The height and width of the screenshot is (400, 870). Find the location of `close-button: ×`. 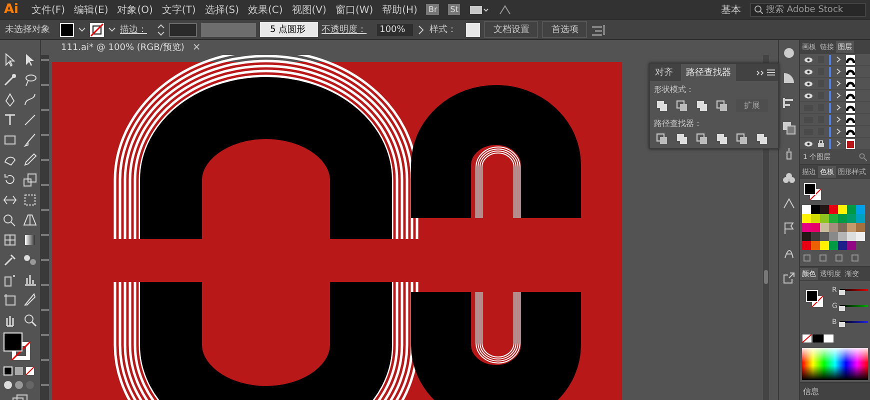

close-button: × is located at coordinates (196, 47).